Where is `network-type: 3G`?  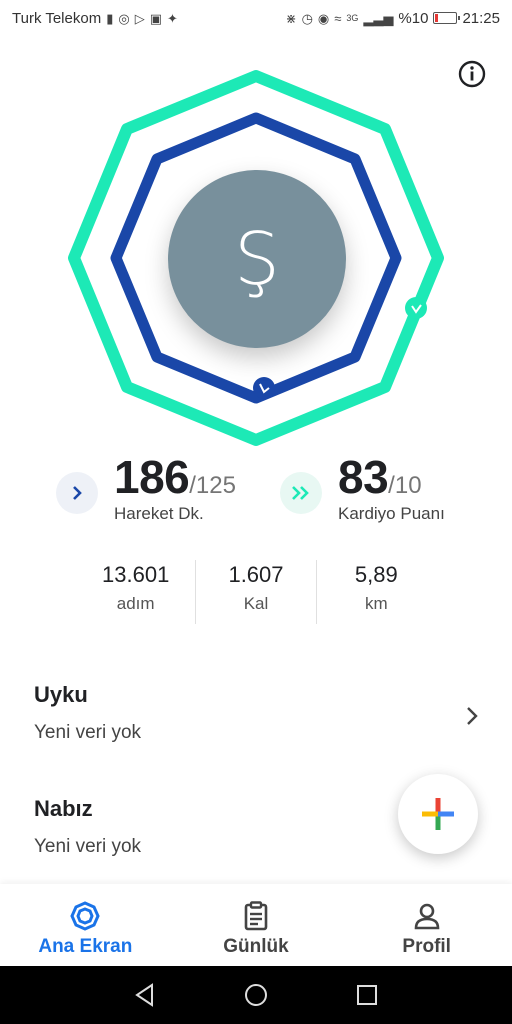
network-type: 3G is located at coordinates (352, 17).